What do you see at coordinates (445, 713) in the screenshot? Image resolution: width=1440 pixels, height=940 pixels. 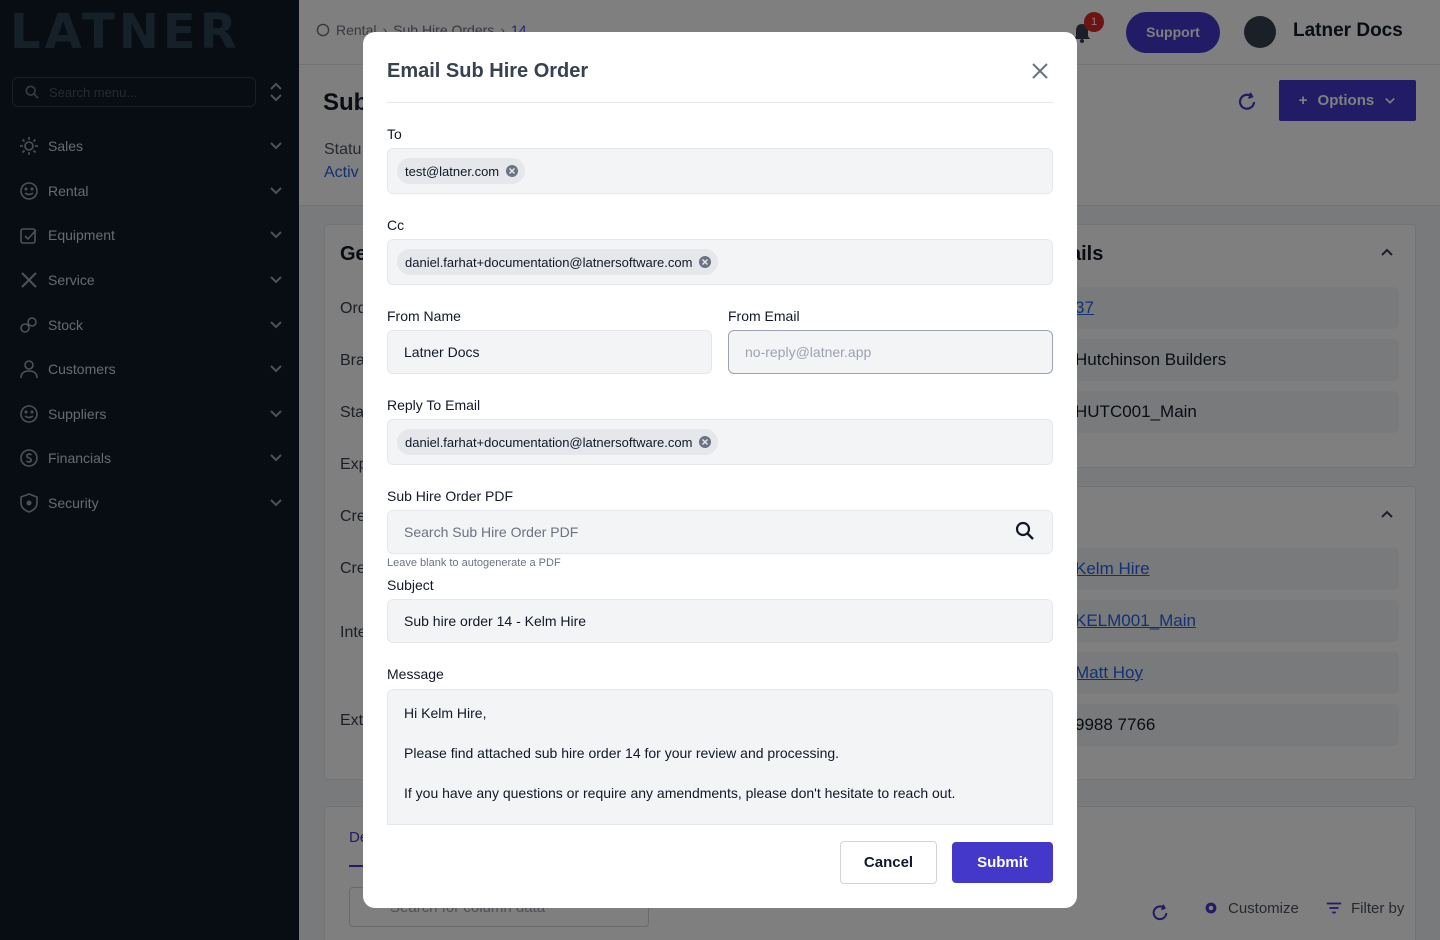 I see `message-line: Hi Kelm Hire,` at bounding box center [445, 713].